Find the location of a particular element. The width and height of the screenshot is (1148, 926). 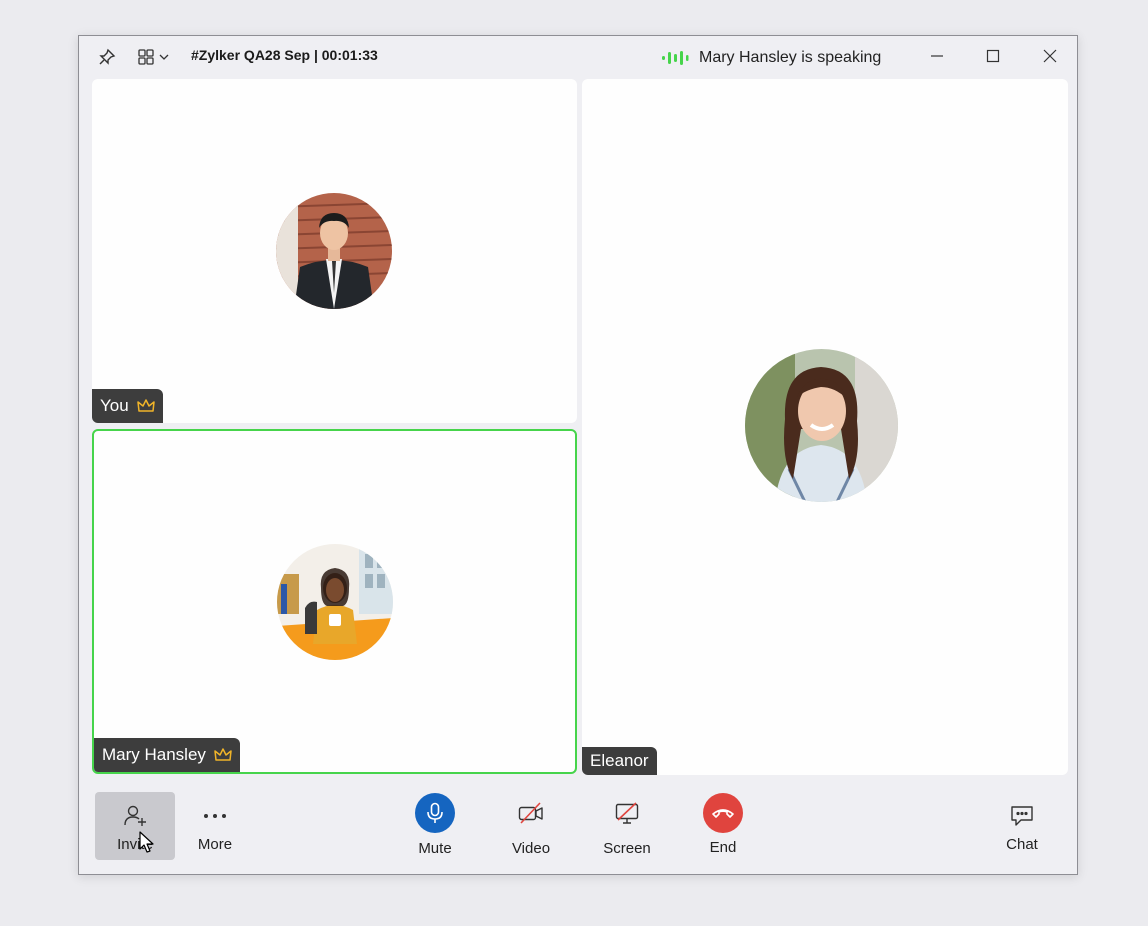

more-label: More is located at coordinates (215, 844).